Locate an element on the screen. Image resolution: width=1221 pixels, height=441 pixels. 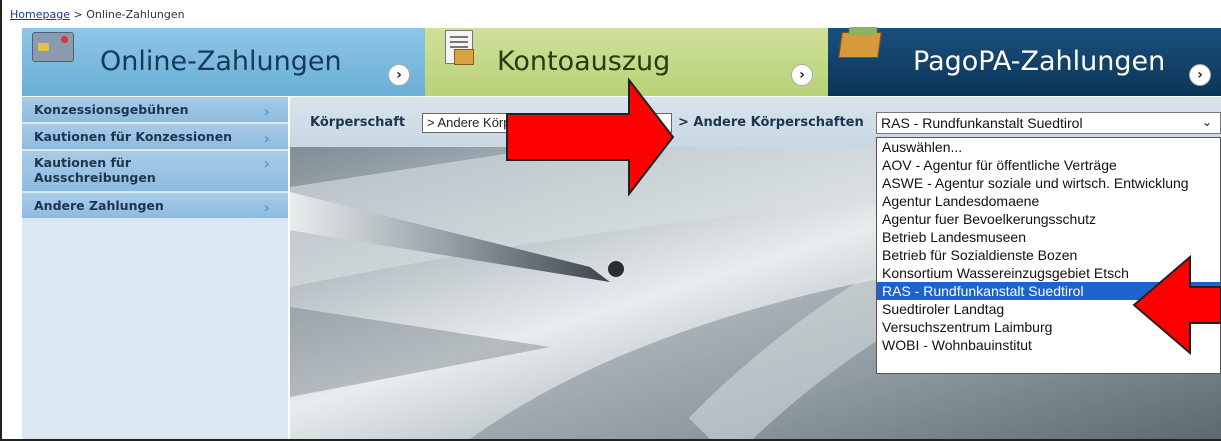
select-value: RAS - Rundfunkanstalt Suedtirol is located at coordinates (982, 123).